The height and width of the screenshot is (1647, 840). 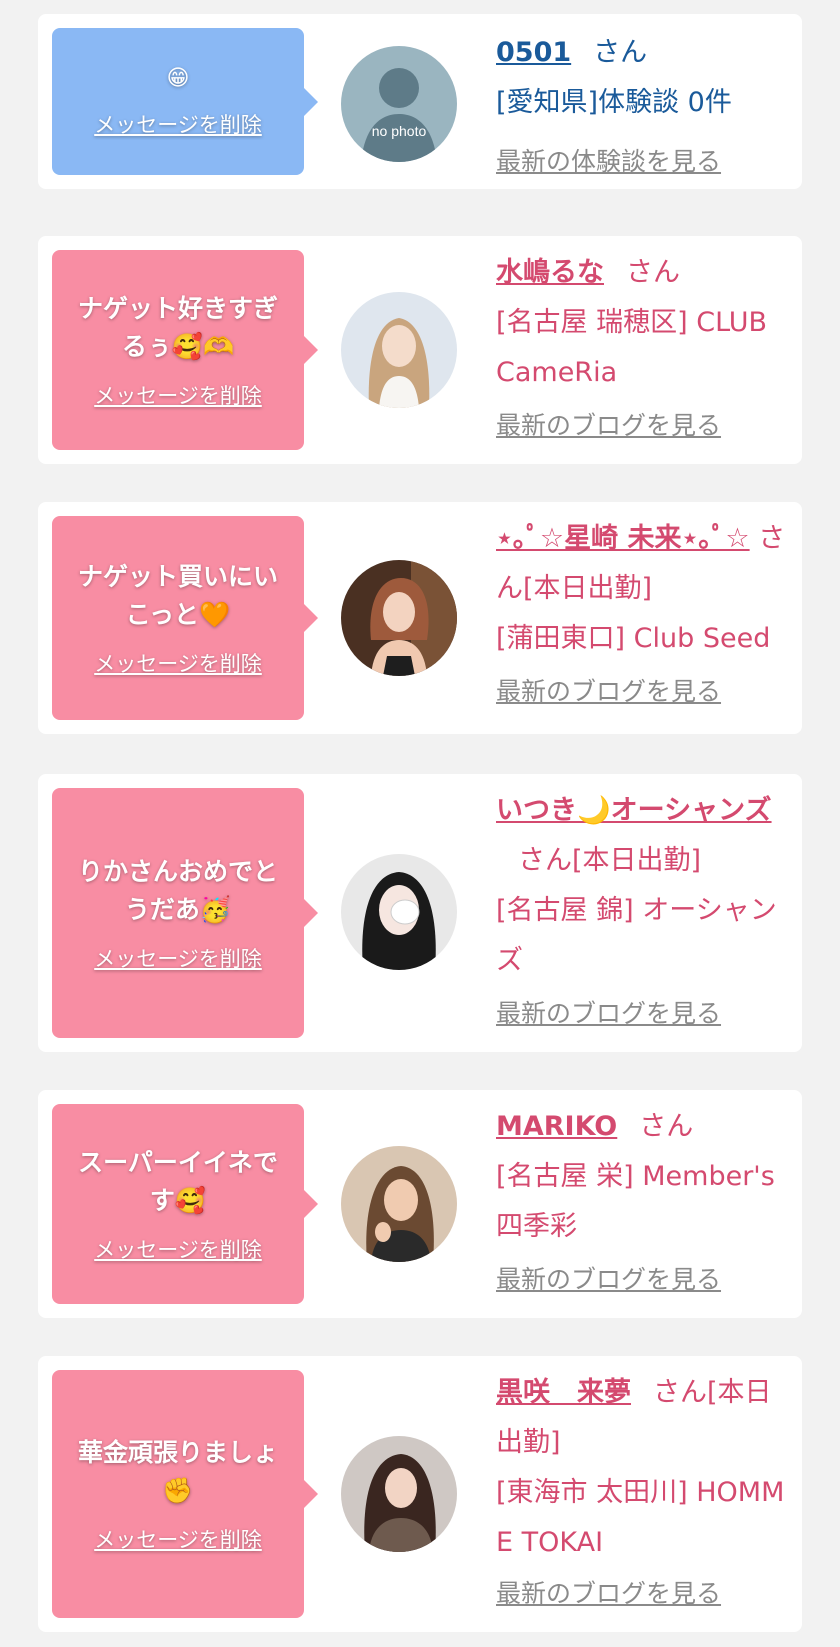 I want to click on user-info: 水嶋るな さん [名古屋 瑞穂区] CLUB CameRia, so click(x=644, y=323).